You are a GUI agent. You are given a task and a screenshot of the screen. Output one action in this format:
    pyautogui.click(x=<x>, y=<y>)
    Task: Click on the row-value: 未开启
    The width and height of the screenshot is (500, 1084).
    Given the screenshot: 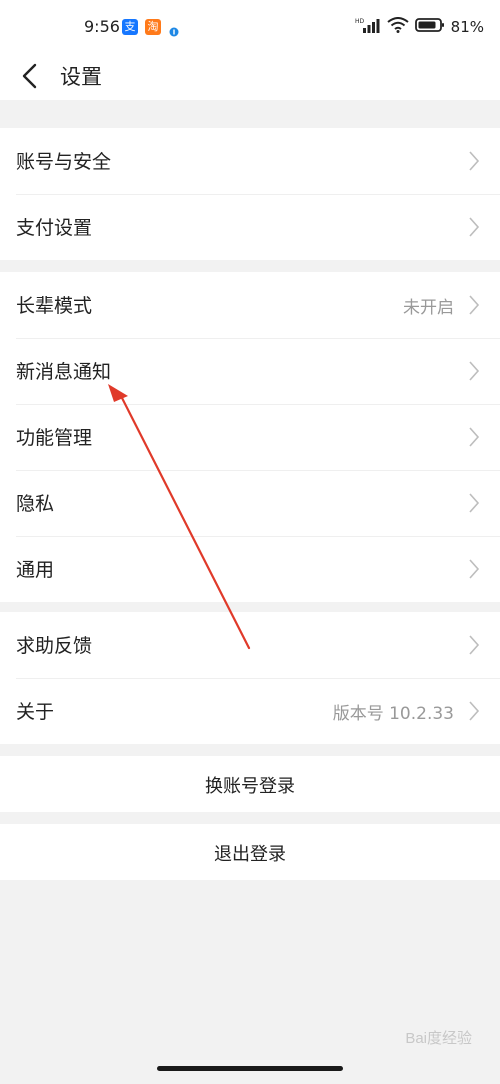 What is the action you would take?
    pyautogui.click(x=428, y=308)
    